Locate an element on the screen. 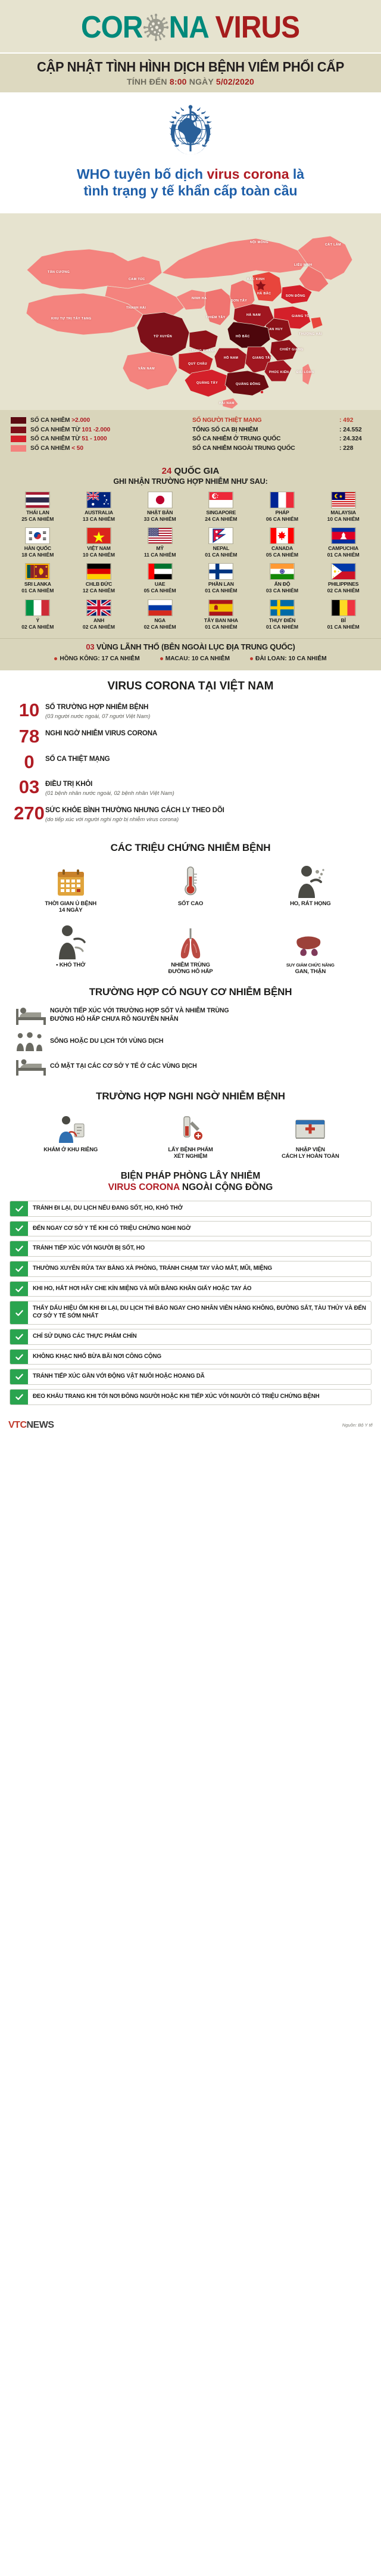  country-cases: 18 CA NHIỄM is located at coordinates (37, 555).